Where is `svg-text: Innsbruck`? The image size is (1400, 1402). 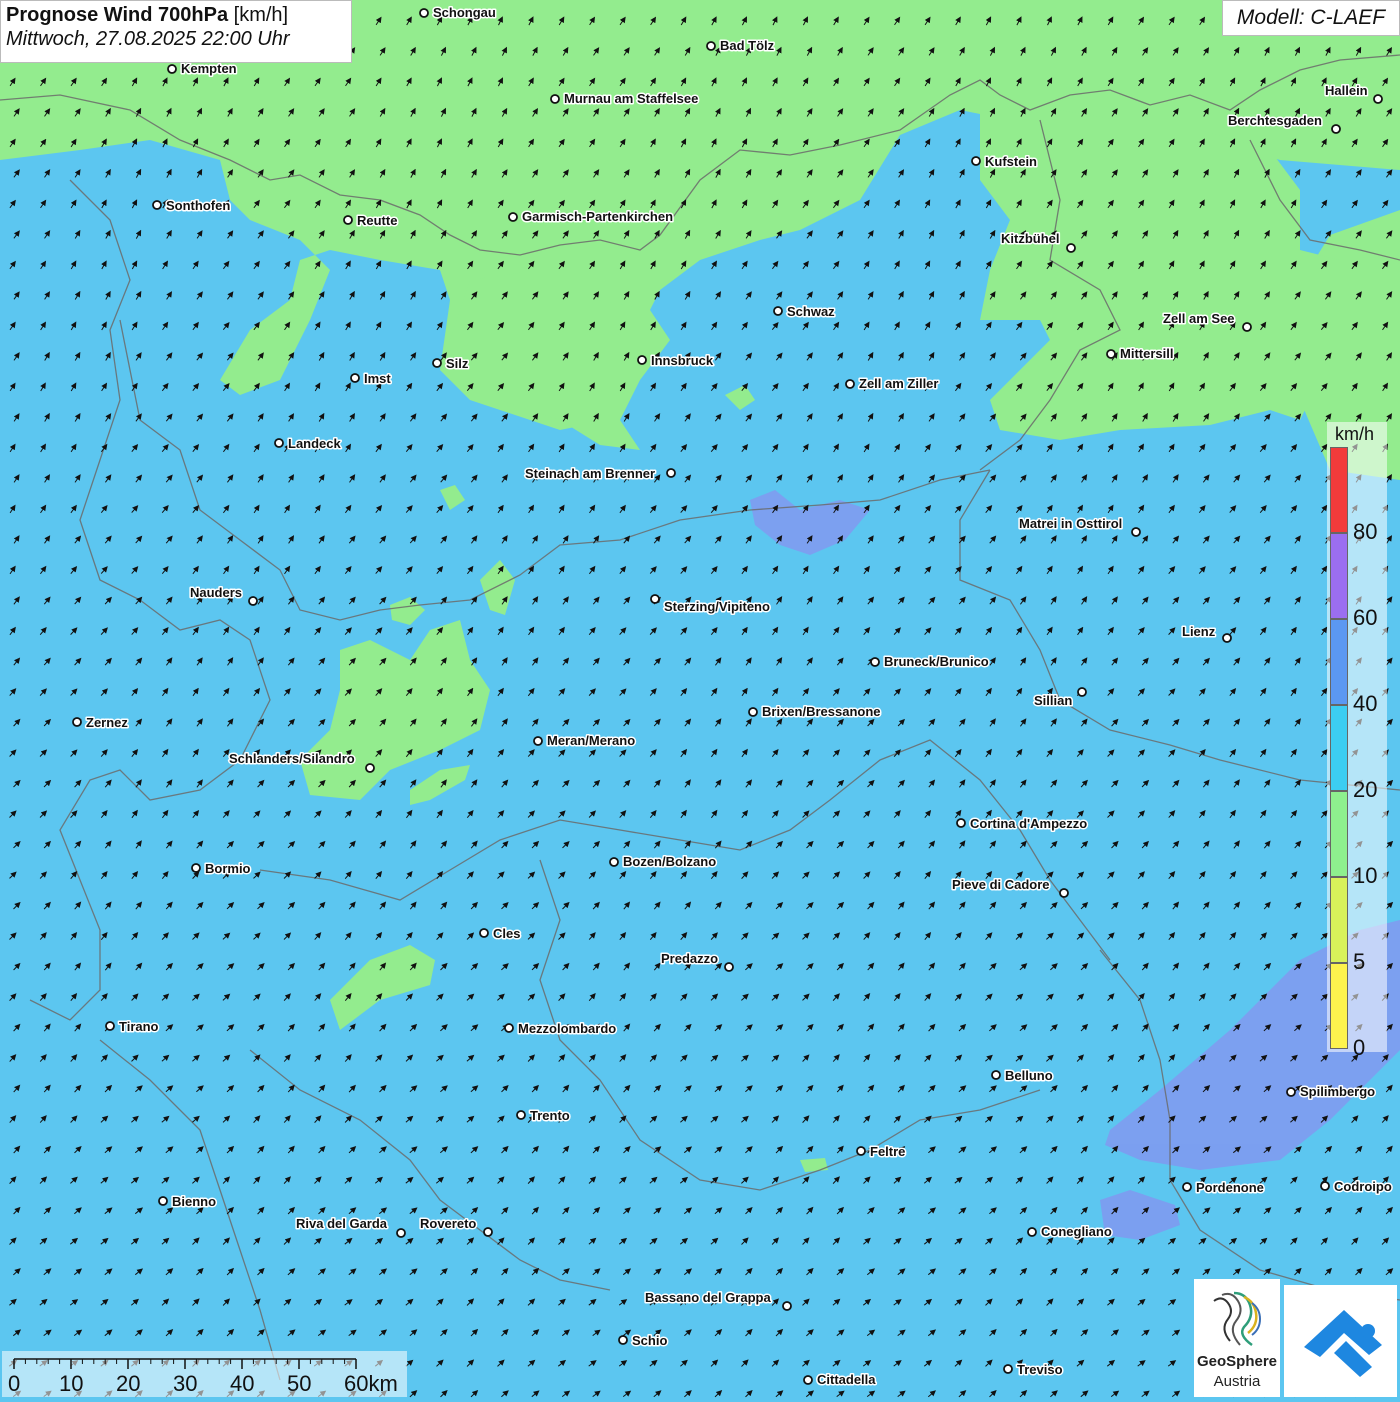
svg-text: Innsbruck is located at coordinates (682, 360).